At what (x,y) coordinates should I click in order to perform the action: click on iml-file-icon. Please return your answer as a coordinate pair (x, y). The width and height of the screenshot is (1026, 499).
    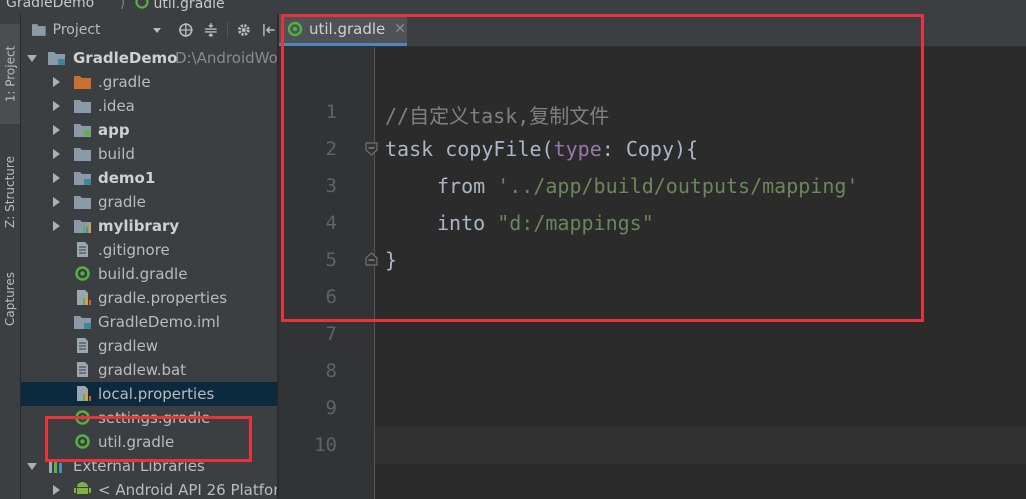
    Looking at the image, I should click on (82, 322).